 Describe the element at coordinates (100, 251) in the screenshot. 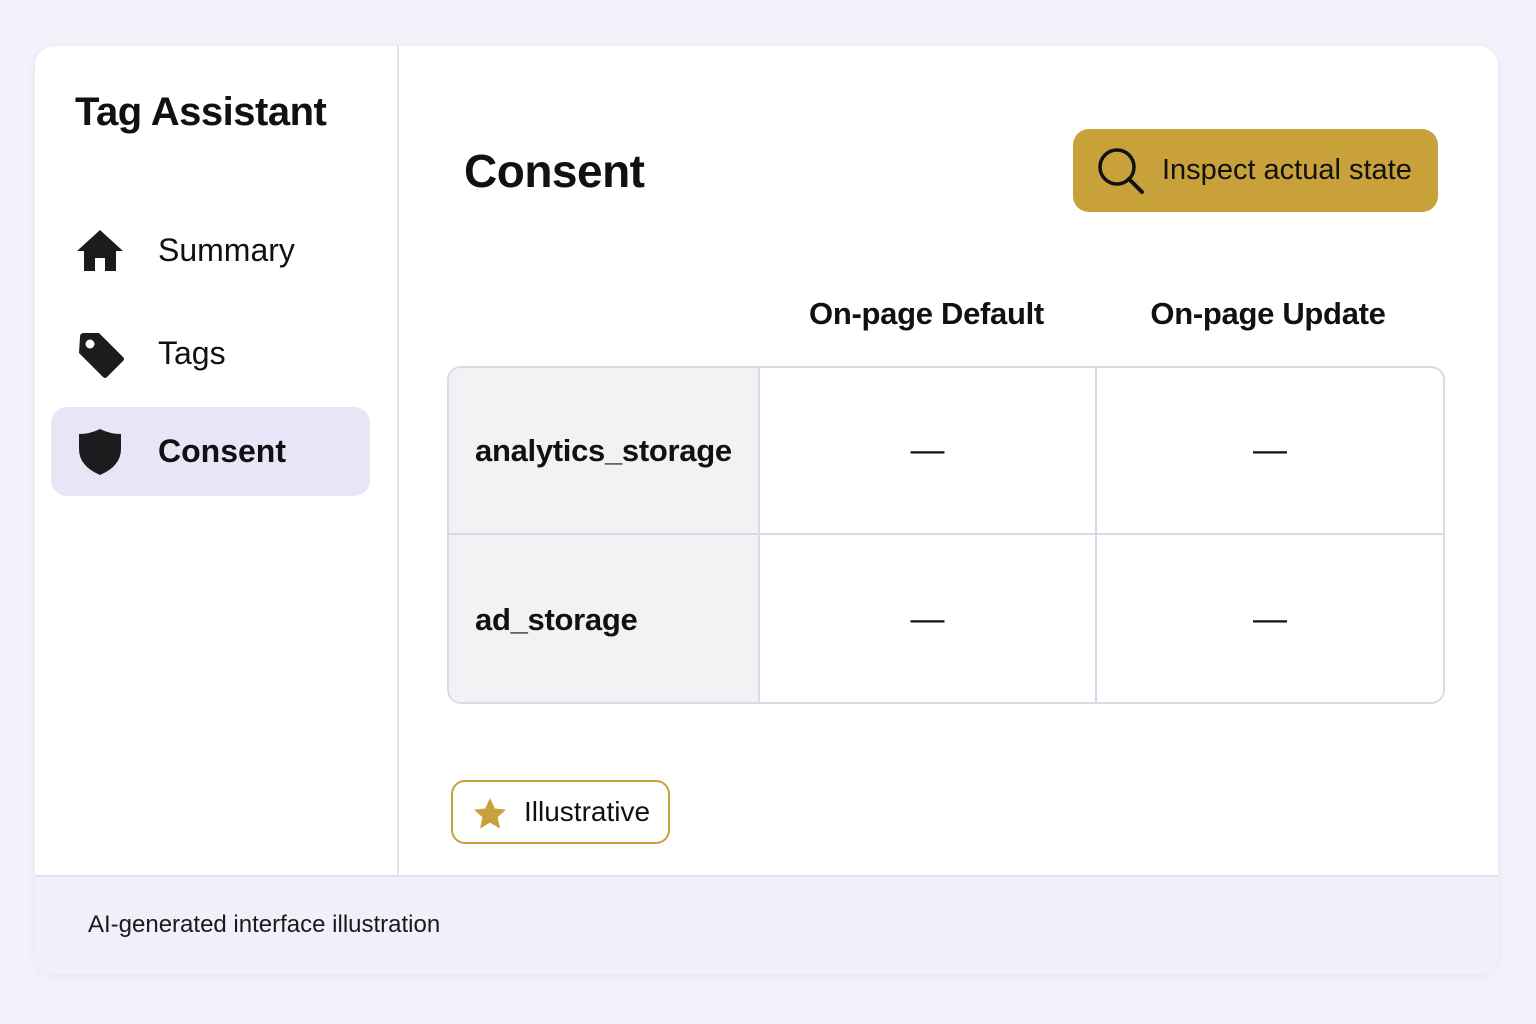

I see `home-icon` at that location.